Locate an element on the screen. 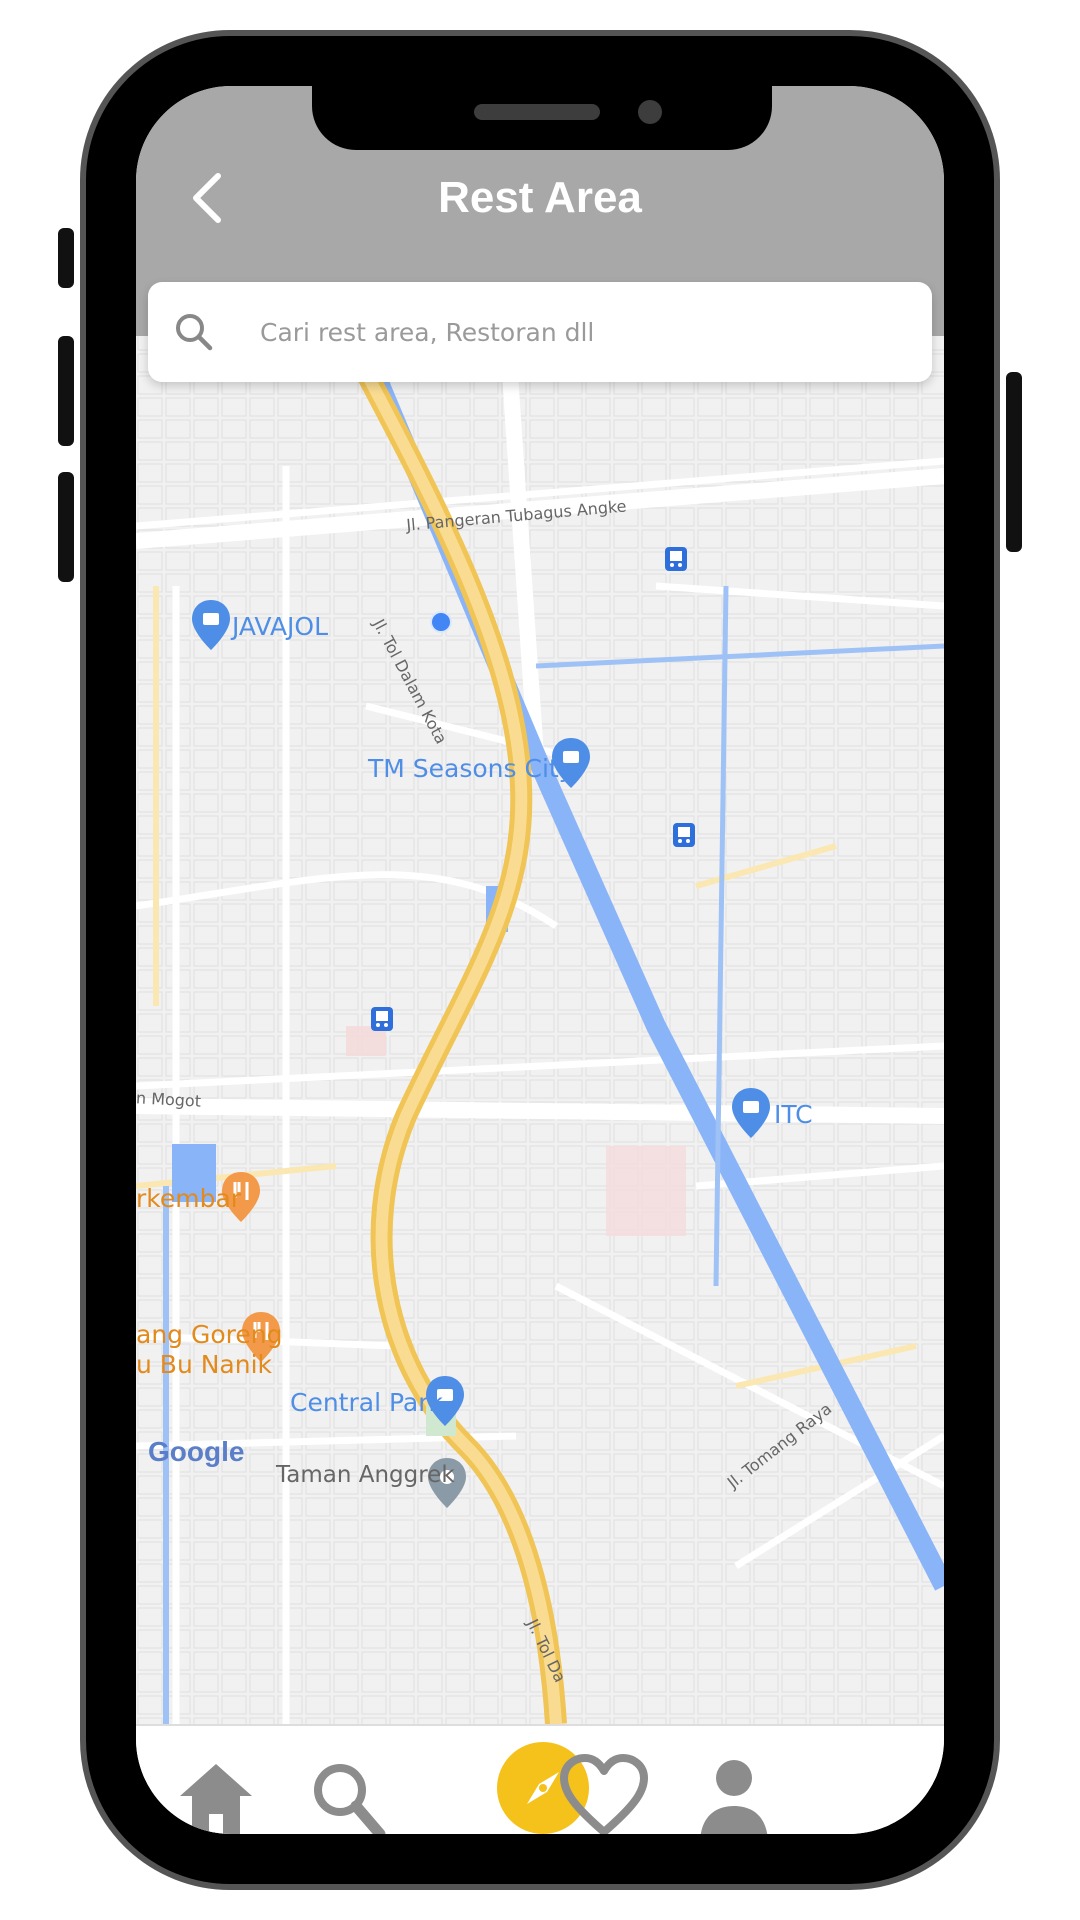 The width and height of the screenshot is (1080, 1920). poi-label-rkembar: rkembar is located at coordinates (188, 1198).